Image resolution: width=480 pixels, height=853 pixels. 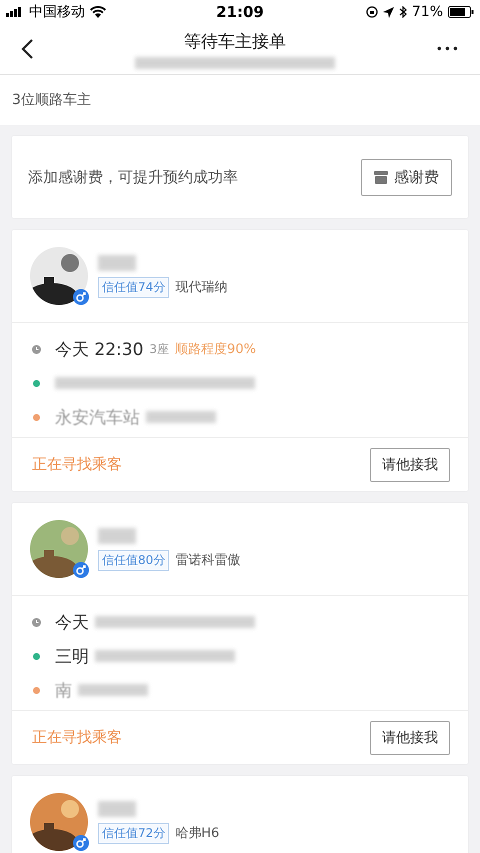 What do you see at coordinates (134, 560) in the screenshot?
I see `trust-score-tag: 信任值80分` at bounding box center [134, 560].